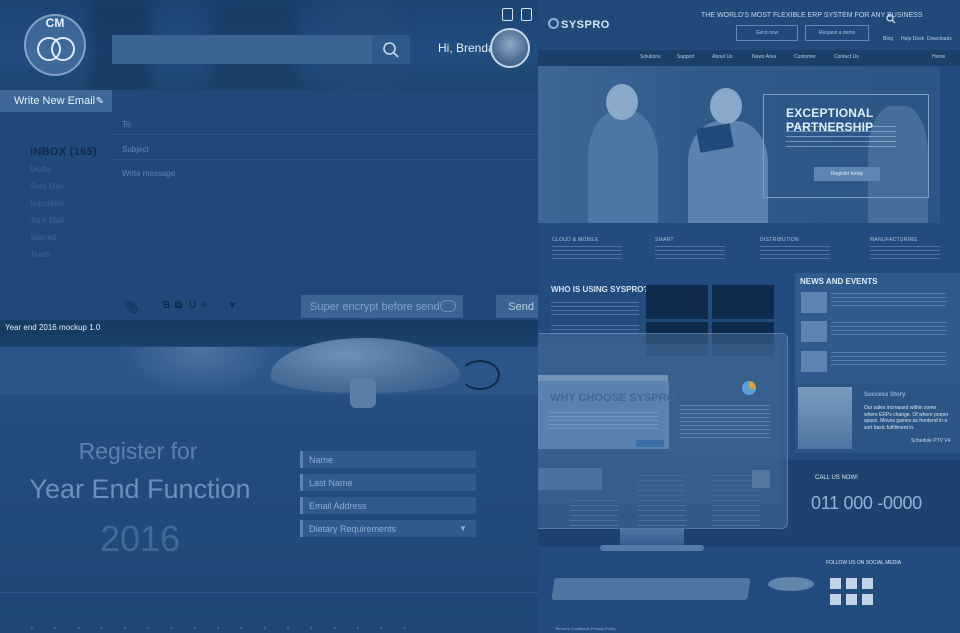 This screenshot has width=960, height=633. Describe the element at coordinates (767, 33) in the screenshot. I see `get-it-now-button: Get it now` at that location.